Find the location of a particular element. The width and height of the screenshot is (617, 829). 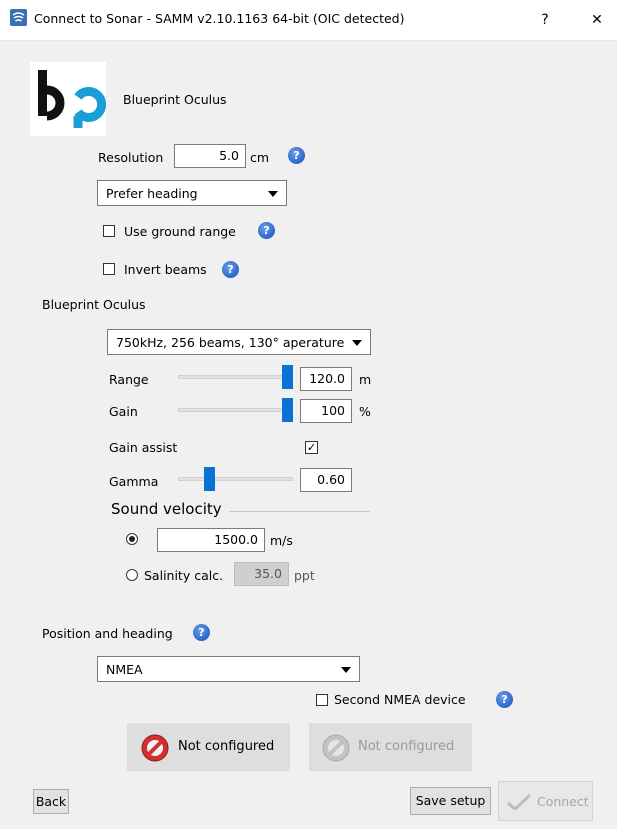

close-button: ✕ is located at coordinates (597, 20).